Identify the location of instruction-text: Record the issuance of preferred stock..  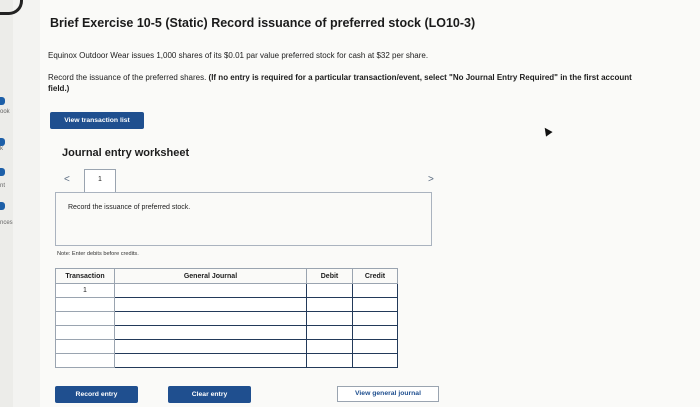
(129, 207).